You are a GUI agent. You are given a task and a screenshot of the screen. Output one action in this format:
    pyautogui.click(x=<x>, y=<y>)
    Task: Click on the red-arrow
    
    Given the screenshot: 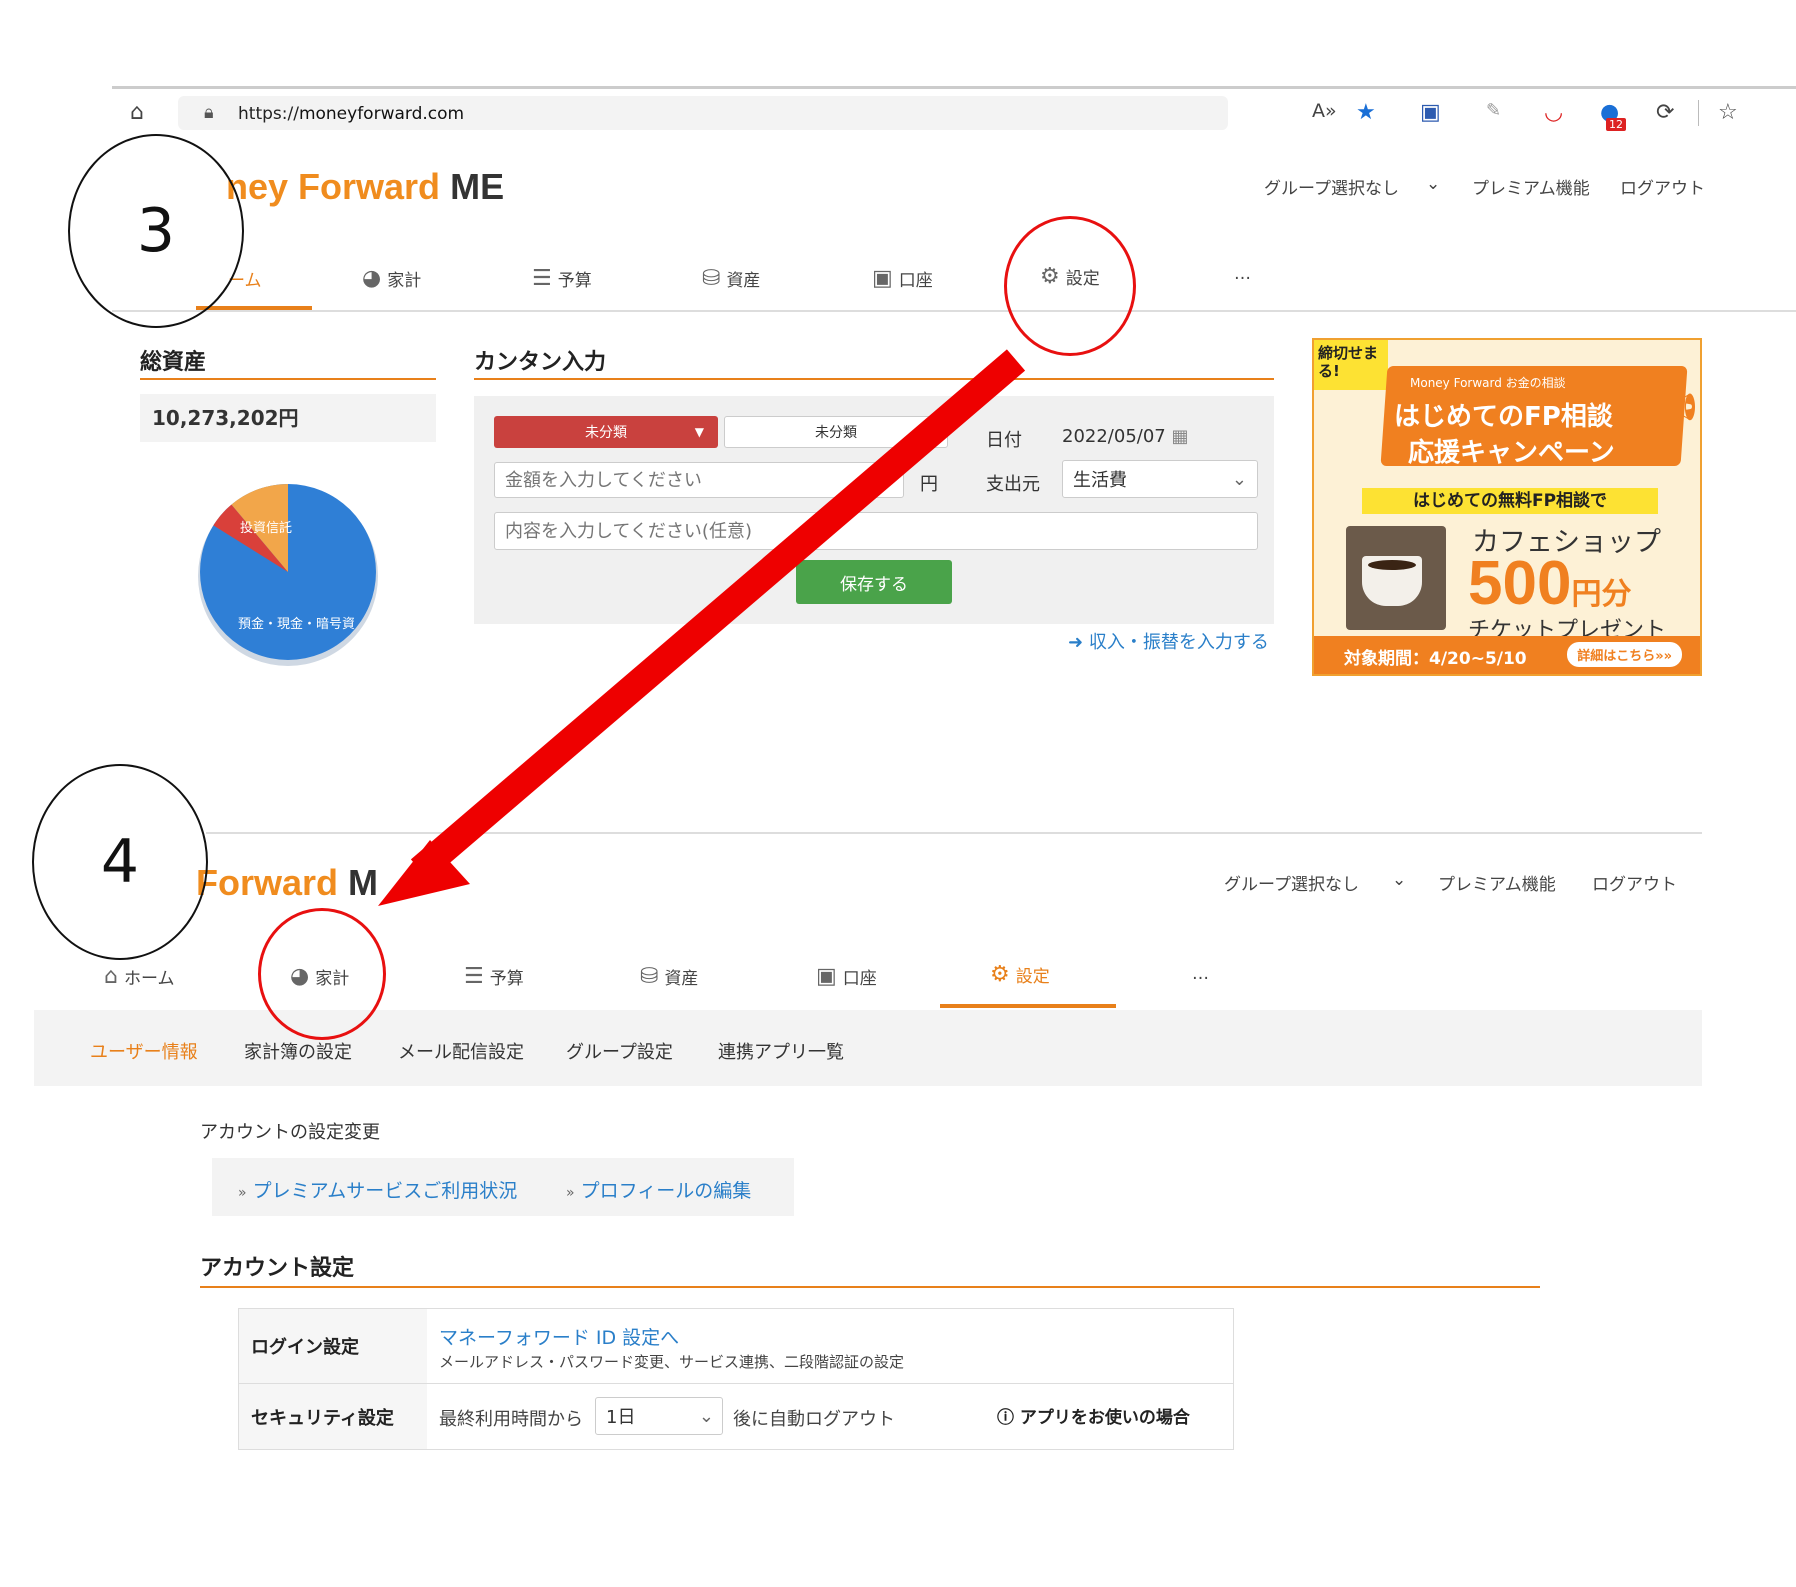 What is the action you would take?
    pyautogui.click(x=702, y=627)
    